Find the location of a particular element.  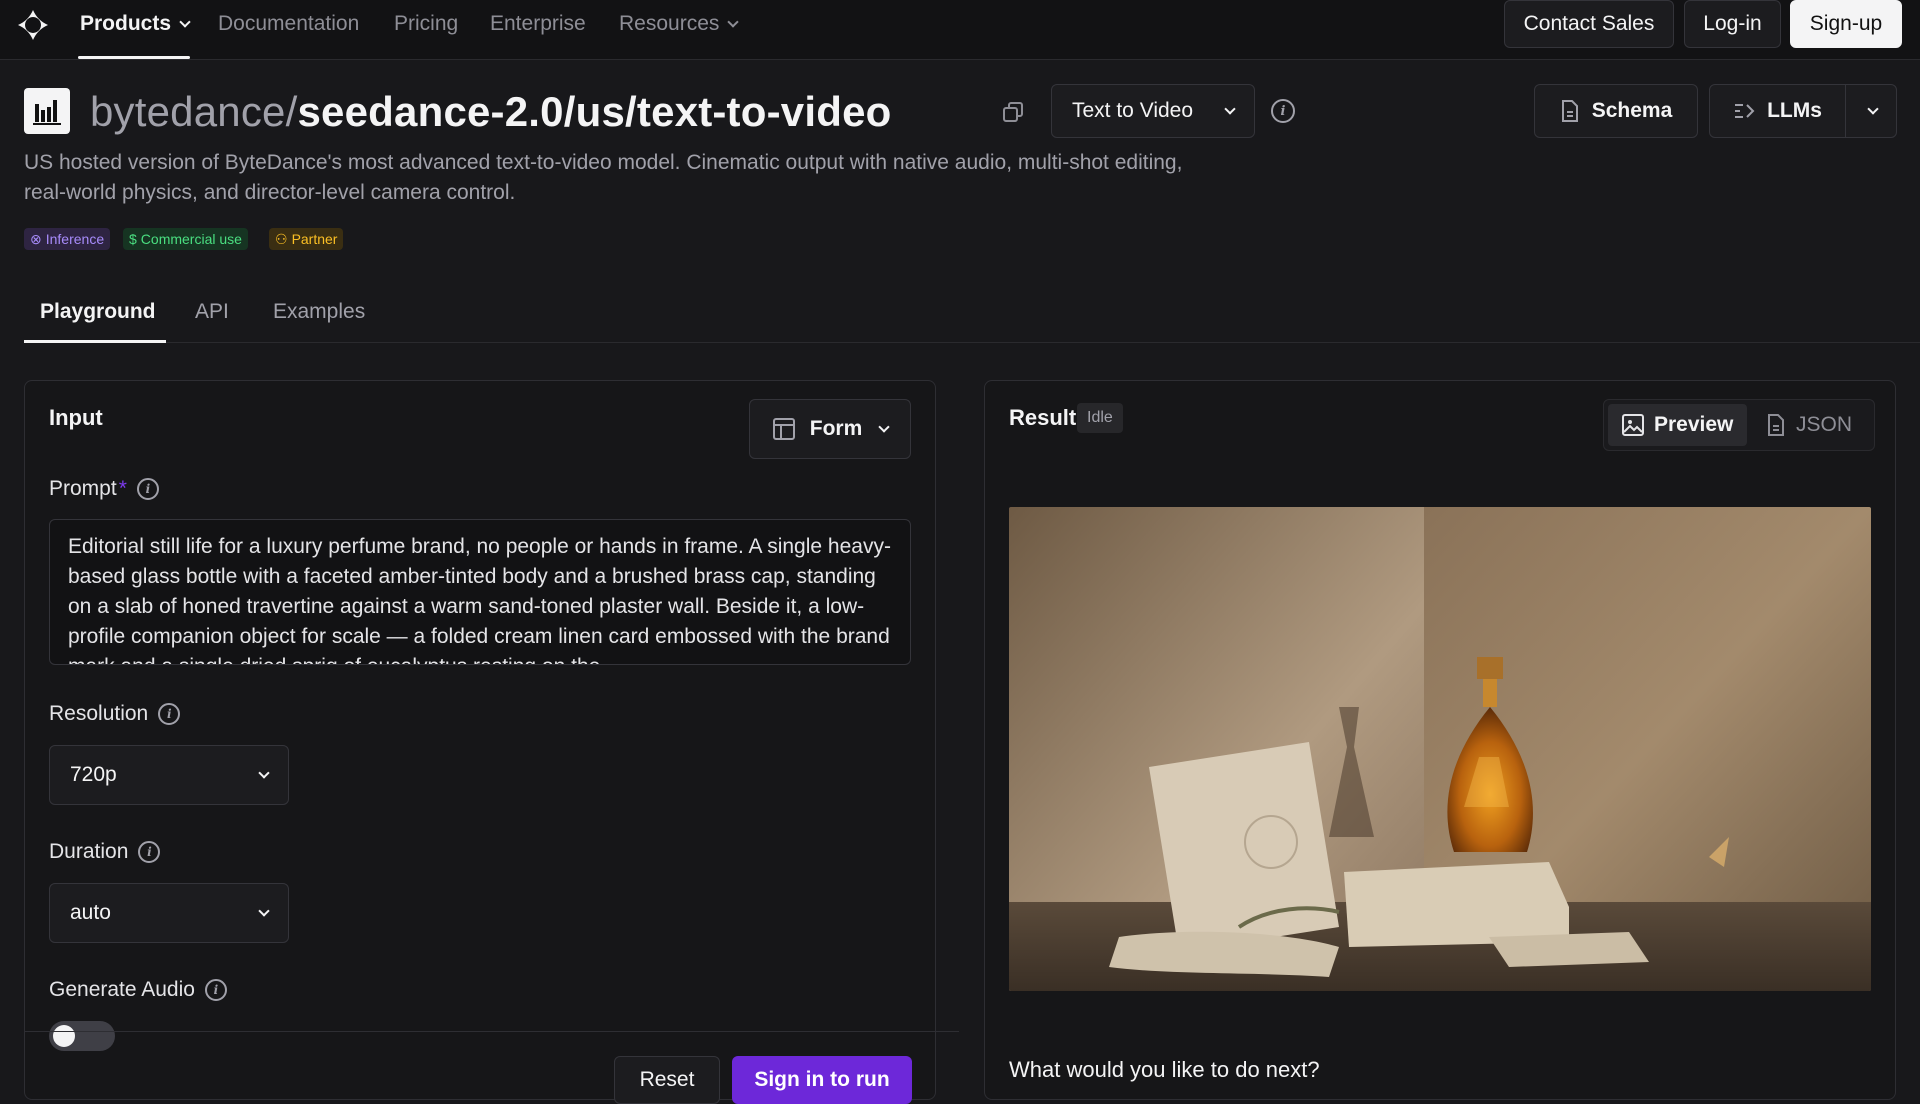

schema-button: Schema is located at coordinates (1616, 111).